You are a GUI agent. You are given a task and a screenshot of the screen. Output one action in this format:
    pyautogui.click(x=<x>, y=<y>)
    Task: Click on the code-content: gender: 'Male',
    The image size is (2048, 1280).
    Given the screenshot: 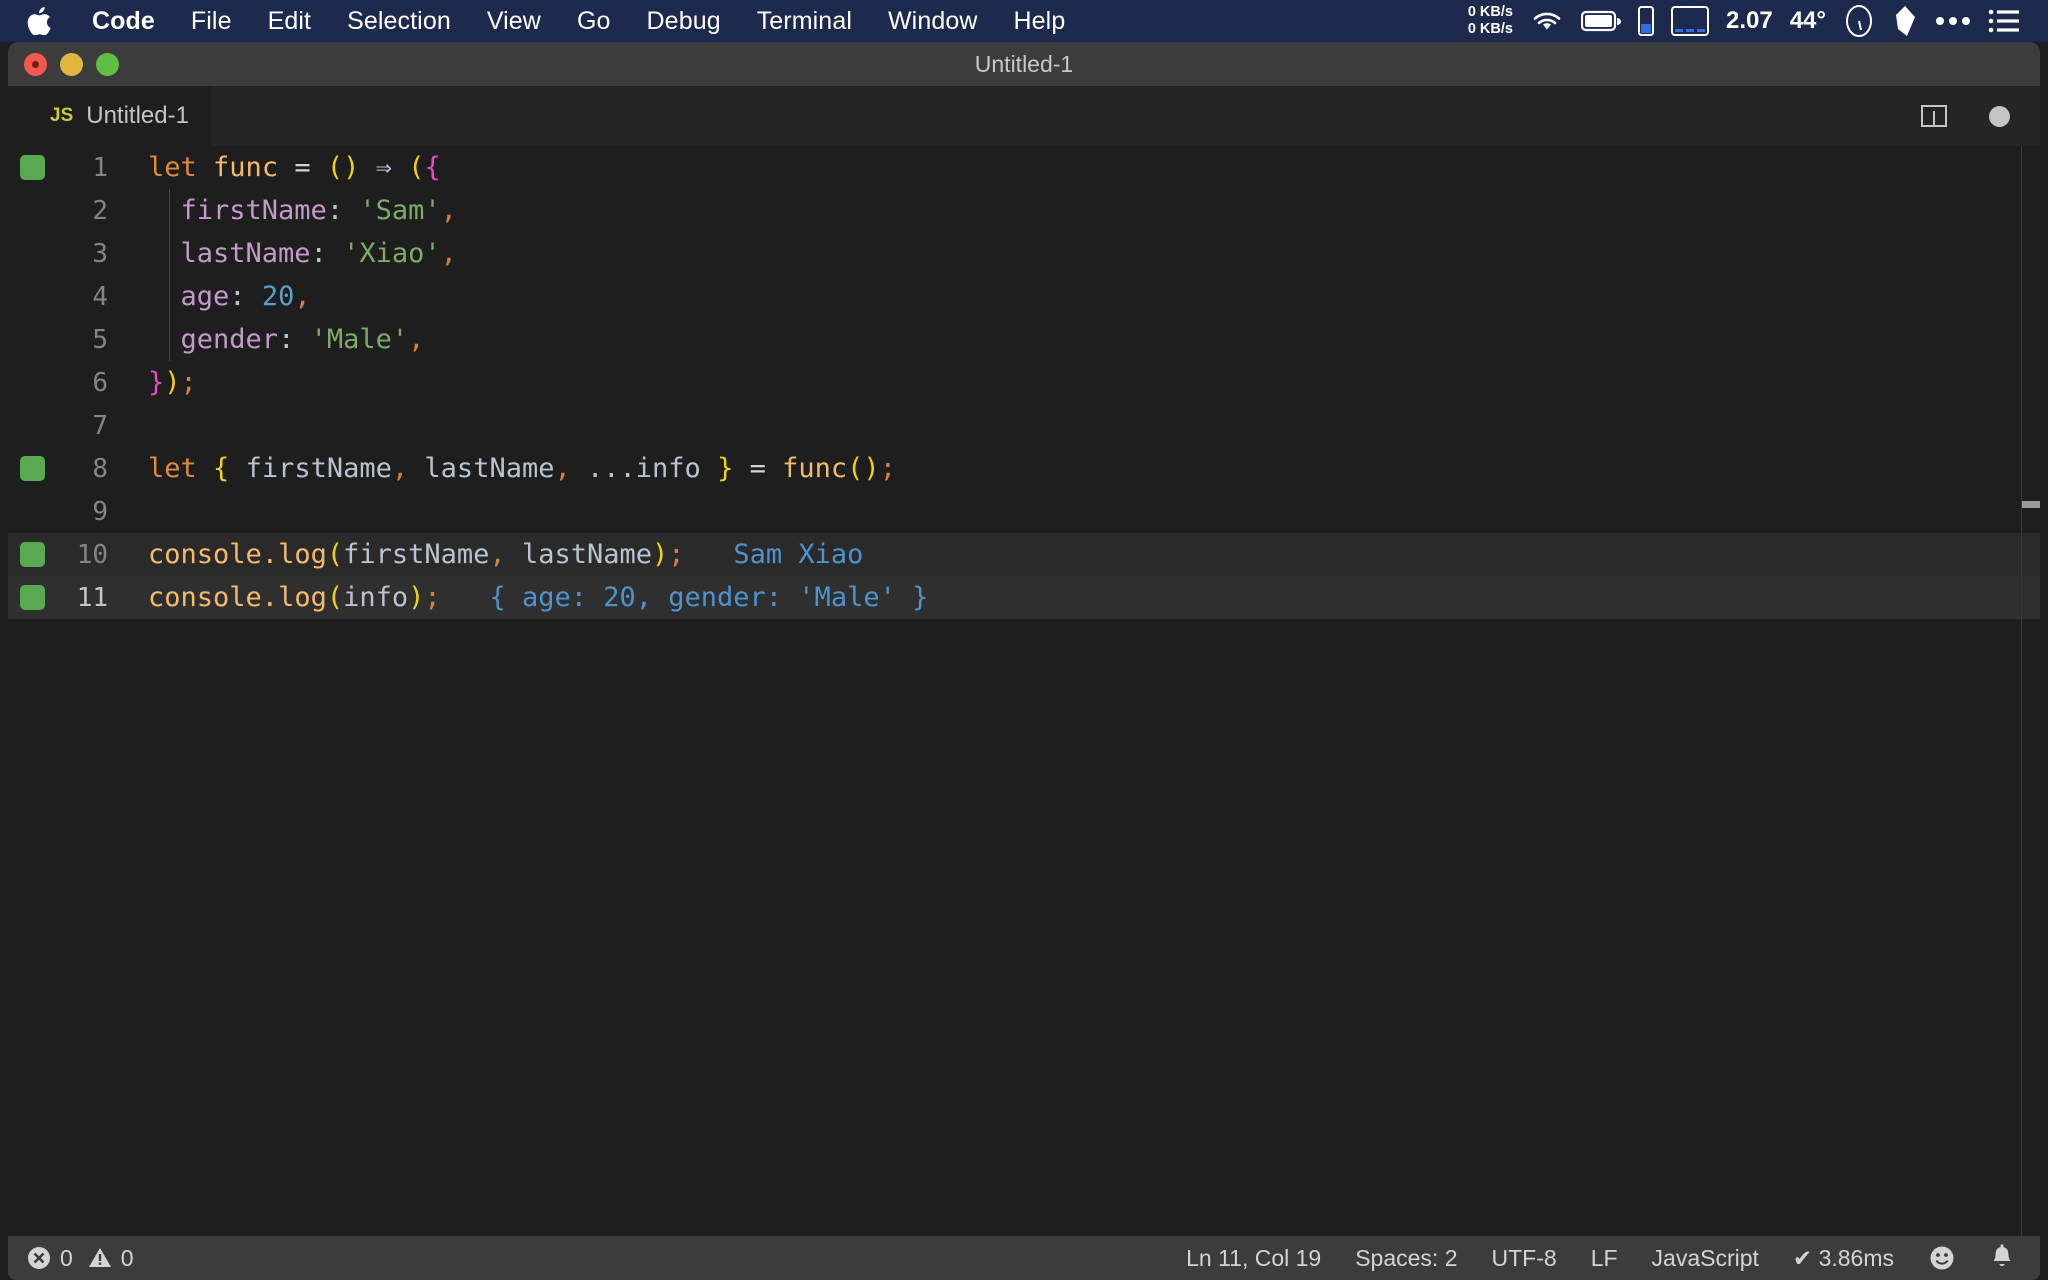 What is the action you would take?
    pyautogui.click(x=277, y=339)
    